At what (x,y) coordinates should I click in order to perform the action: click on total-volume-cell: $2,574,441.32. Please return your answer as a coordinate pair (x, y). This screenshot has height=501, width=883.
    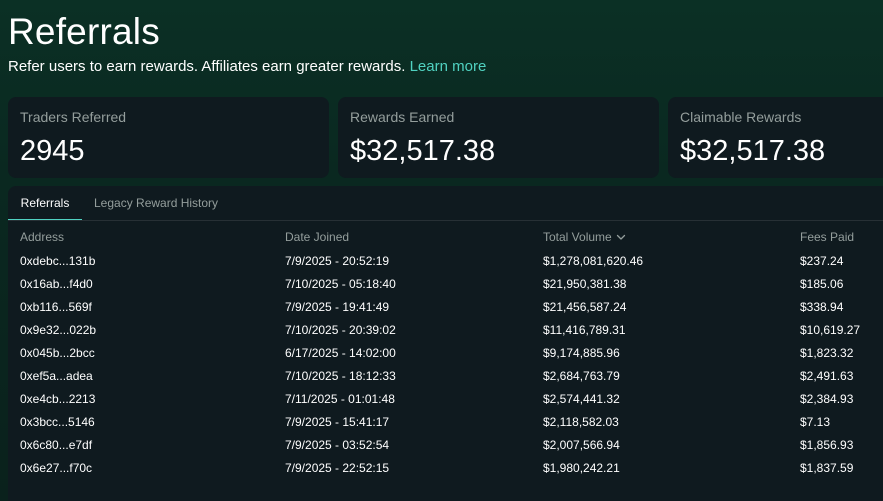
    Looking at the image, I should click on (581, 399).